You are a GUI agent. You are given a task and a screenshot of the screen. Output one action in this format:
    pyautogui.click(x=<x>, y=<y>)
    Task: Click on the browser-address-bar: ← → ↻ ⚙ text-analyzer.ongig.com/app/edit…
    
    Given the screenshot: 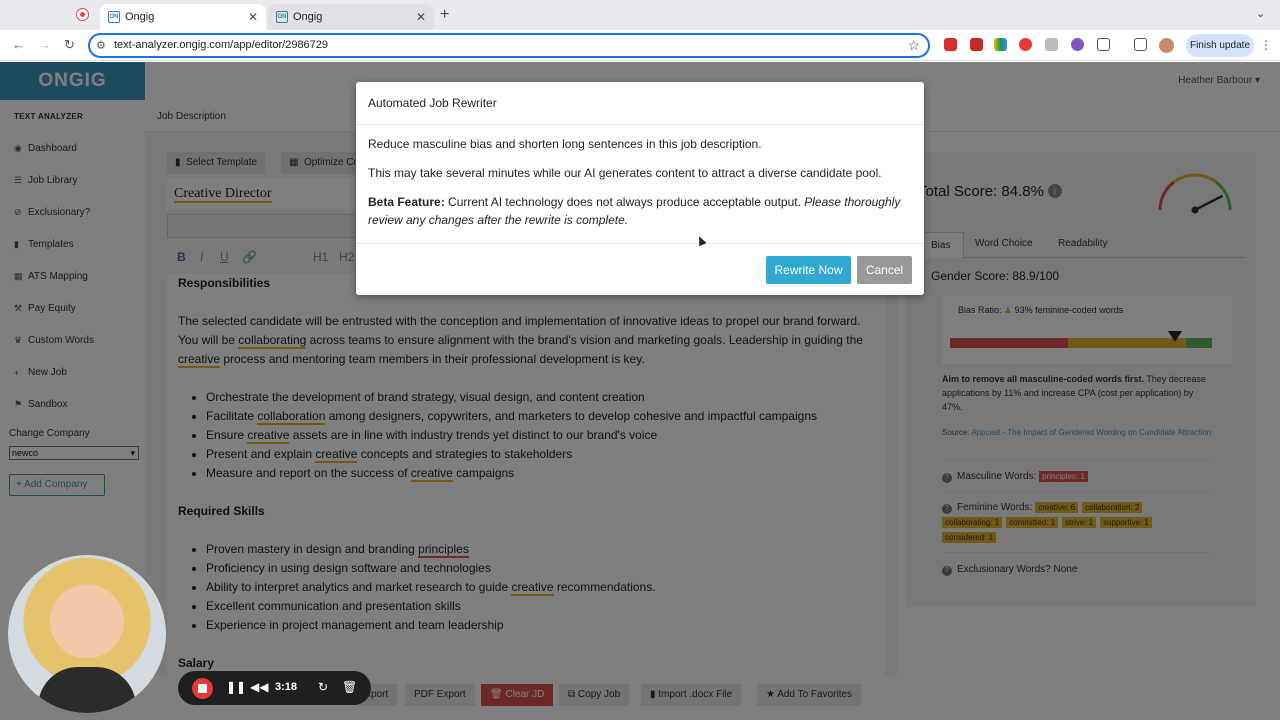 What is the action you would take?
    pyautogui.click(x=640, y=45)
    